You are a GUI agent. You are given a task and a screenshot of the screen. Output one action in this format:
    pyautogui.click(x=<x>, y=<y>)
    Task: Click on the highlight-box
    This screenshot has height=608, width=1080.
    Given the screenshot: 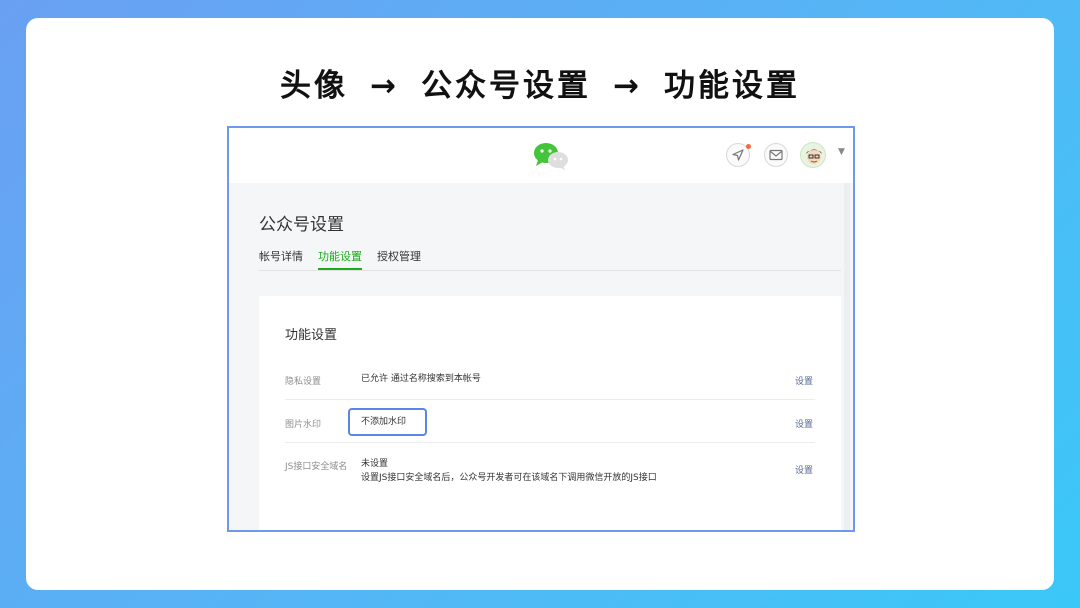 What is the action you would take?
    pyautogui.click(x=387, y=422)
    